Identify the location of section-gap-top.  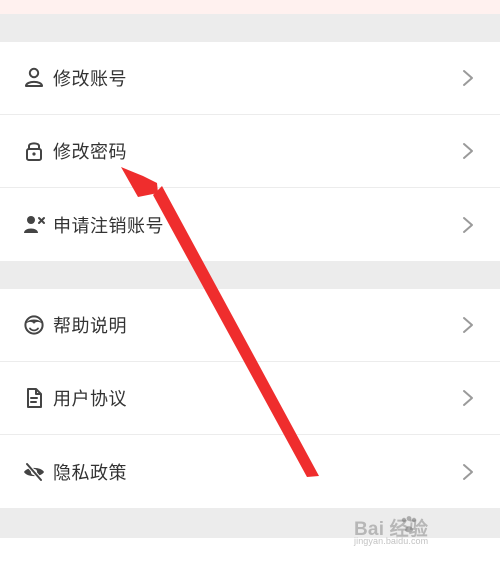
(250, 28).